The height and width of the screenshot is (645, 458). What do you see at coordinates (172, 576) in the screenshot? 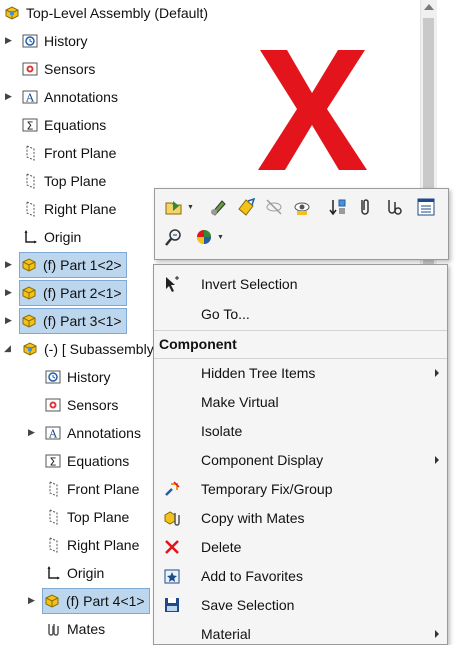
I see `favorites-star-icon` at bounding box center [172, 576].